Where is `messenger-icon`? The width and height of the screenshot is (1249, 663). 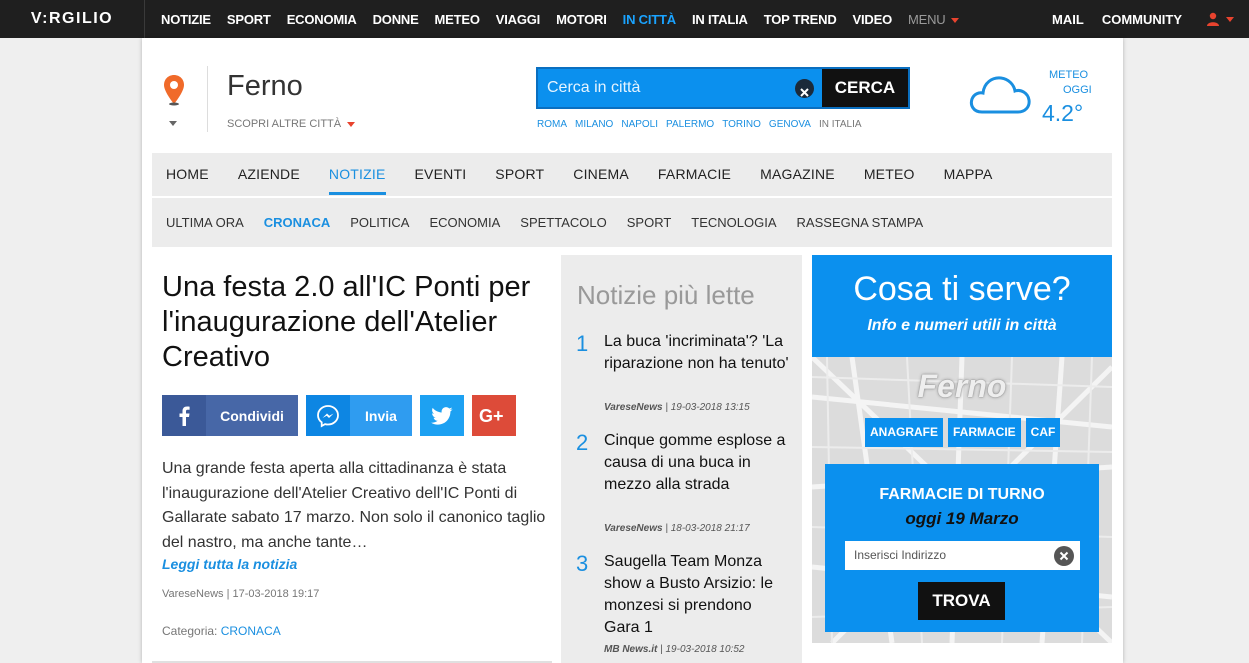 messenger-icon is located at coordinates (328, 415).